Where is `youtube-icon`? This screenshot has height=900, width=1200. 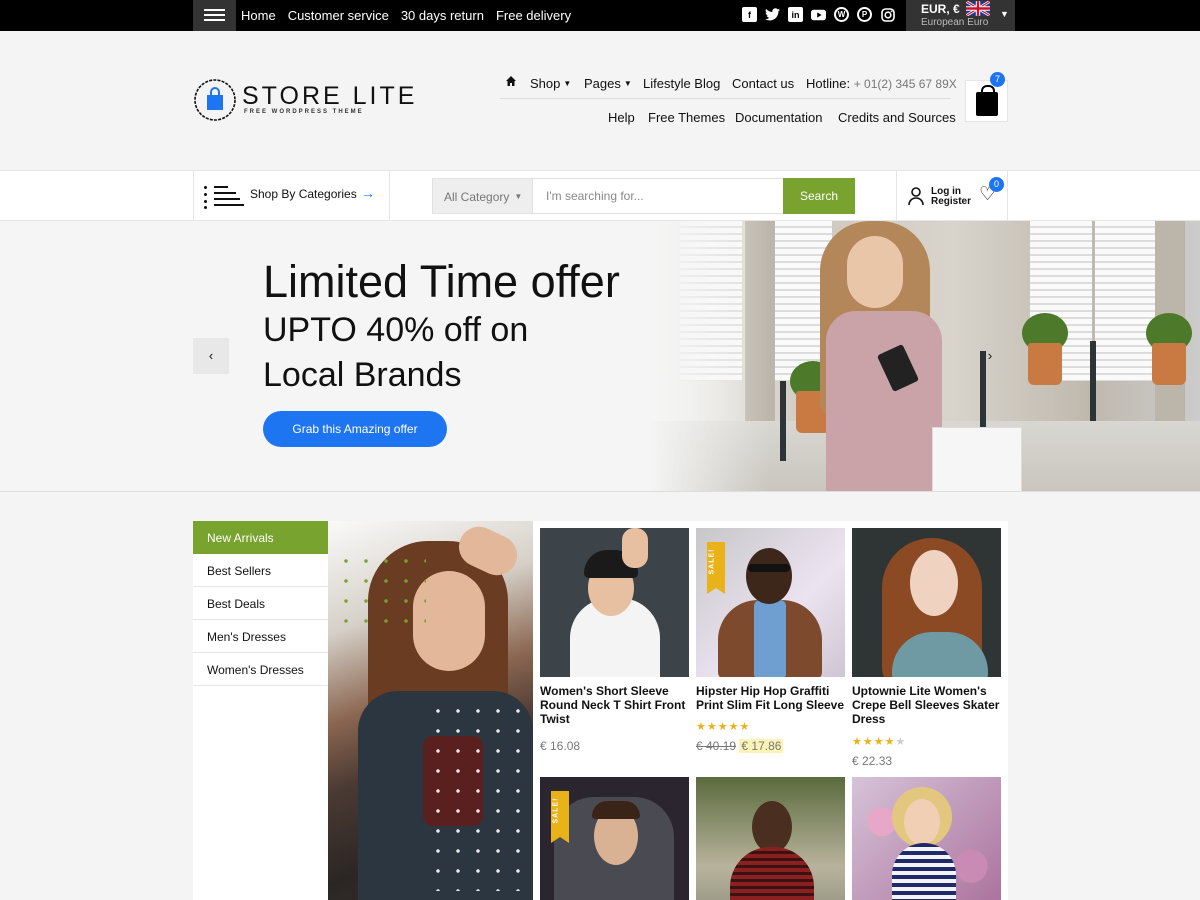 youtube-icon is located at coordinates (818, 14).